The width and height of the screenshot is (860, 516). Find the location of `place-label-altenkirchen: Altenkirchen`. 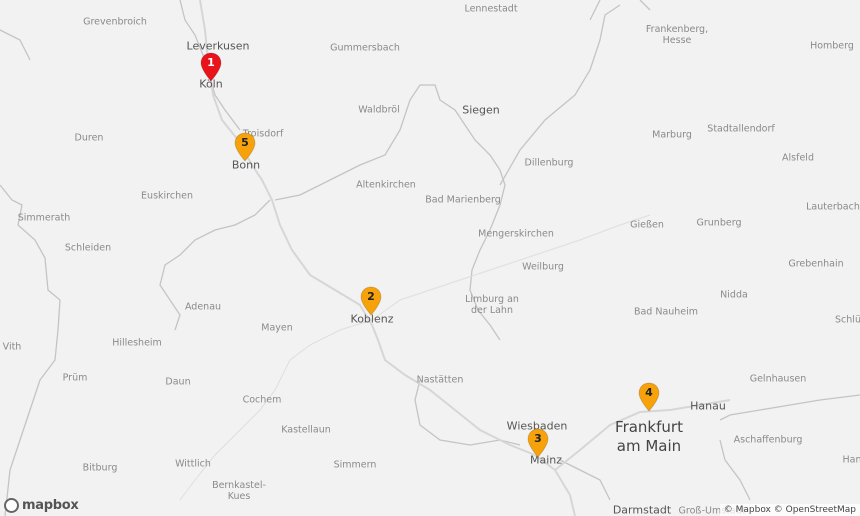

place-label-altenkirchen: Altenkirchen is located at coordinates (386, 185).